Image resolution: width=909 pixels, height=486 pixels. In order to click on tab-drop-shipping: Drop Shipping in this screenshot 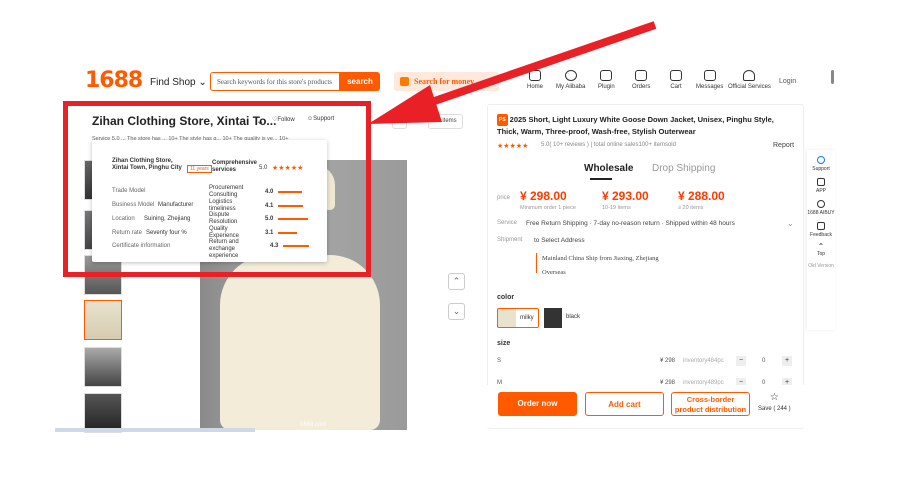, I will do `click(683, 168)`.